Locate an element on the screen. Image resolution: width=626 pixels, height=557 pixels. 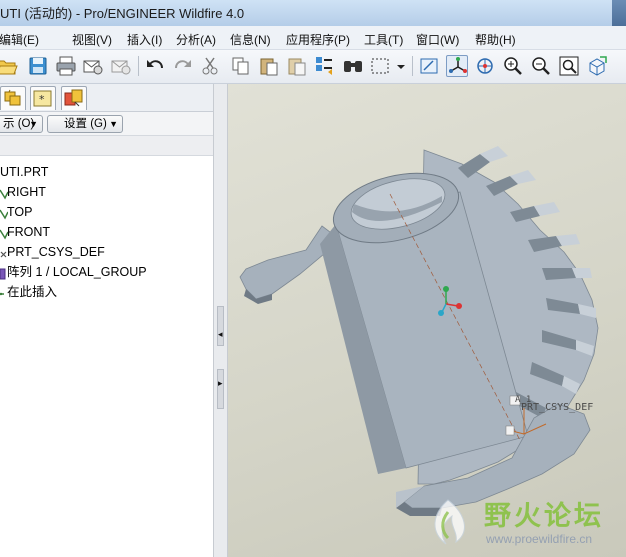
watermark: 野火论坛 www.proewildfire.cn is located at coordinates (519, 522).